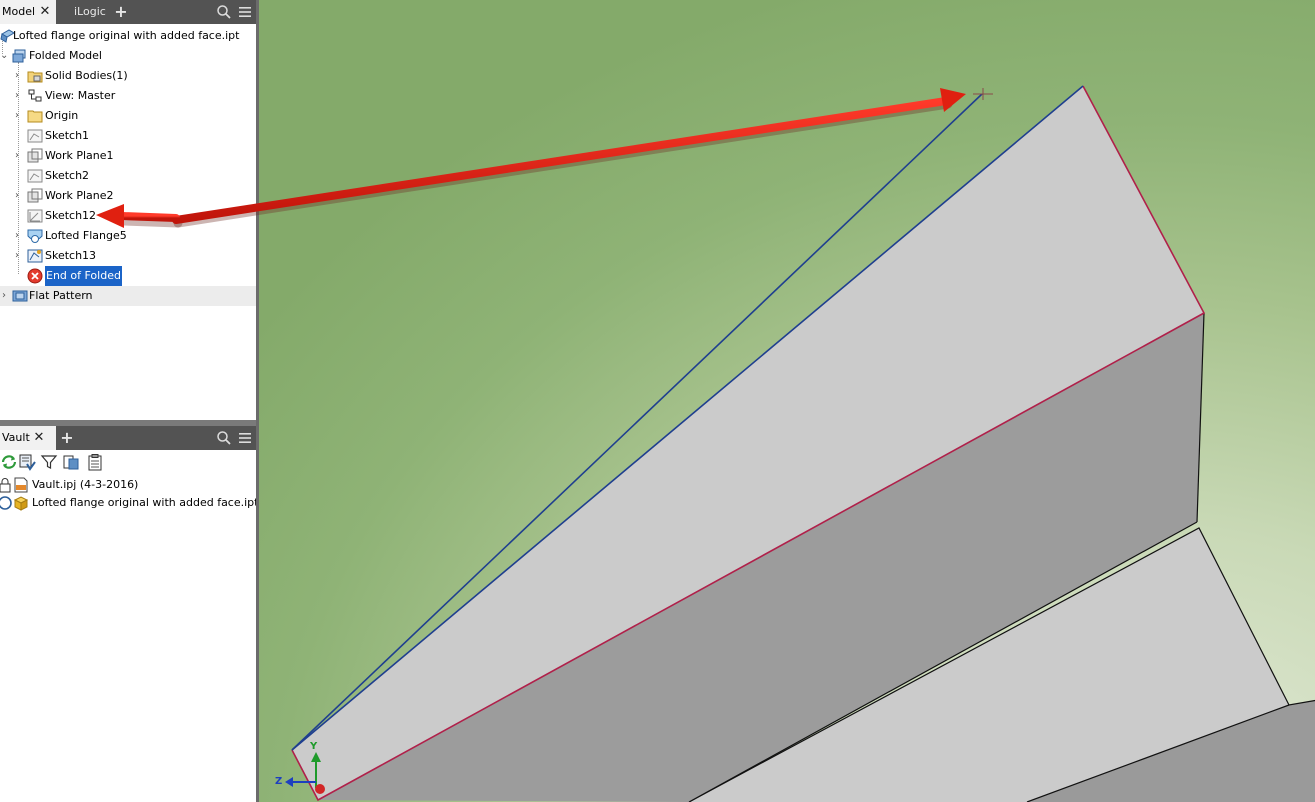 This screenshot has width=1315, height=802. I want to click on copy-design-icon, so click(71, 462).